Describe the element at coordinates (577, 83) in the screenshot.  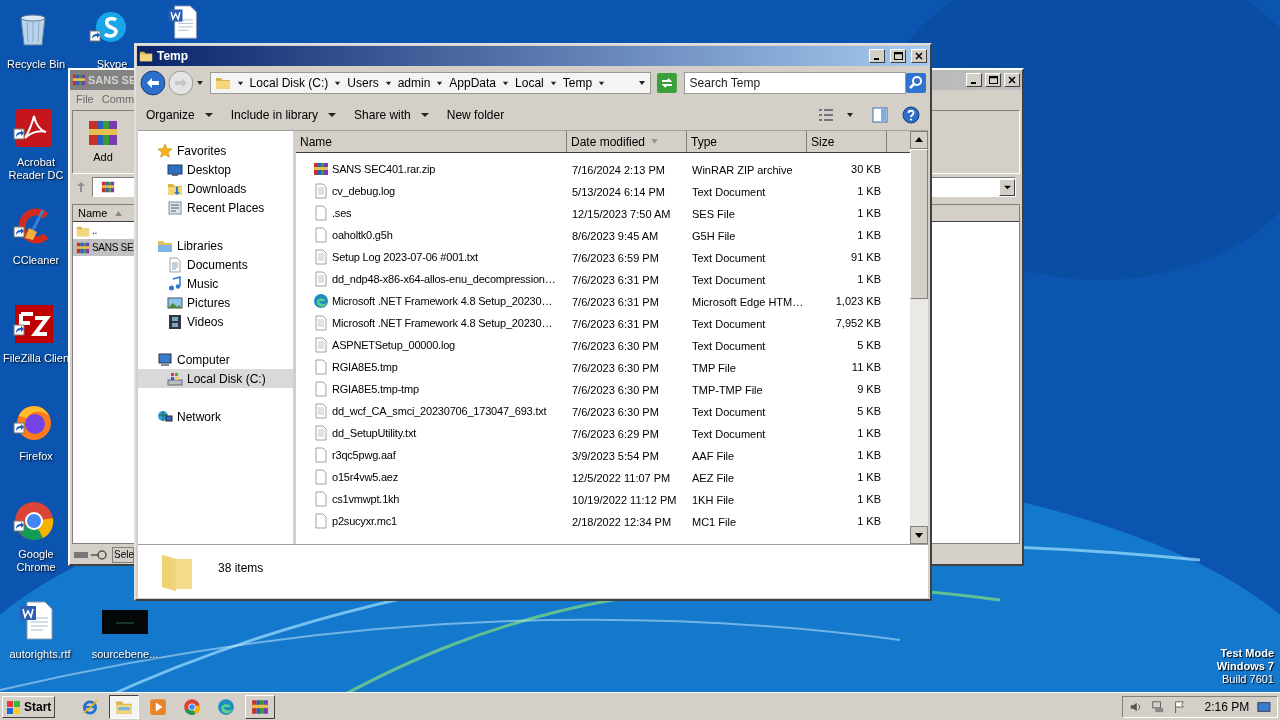
I see `breadcrumb-link: Temp` at that location.